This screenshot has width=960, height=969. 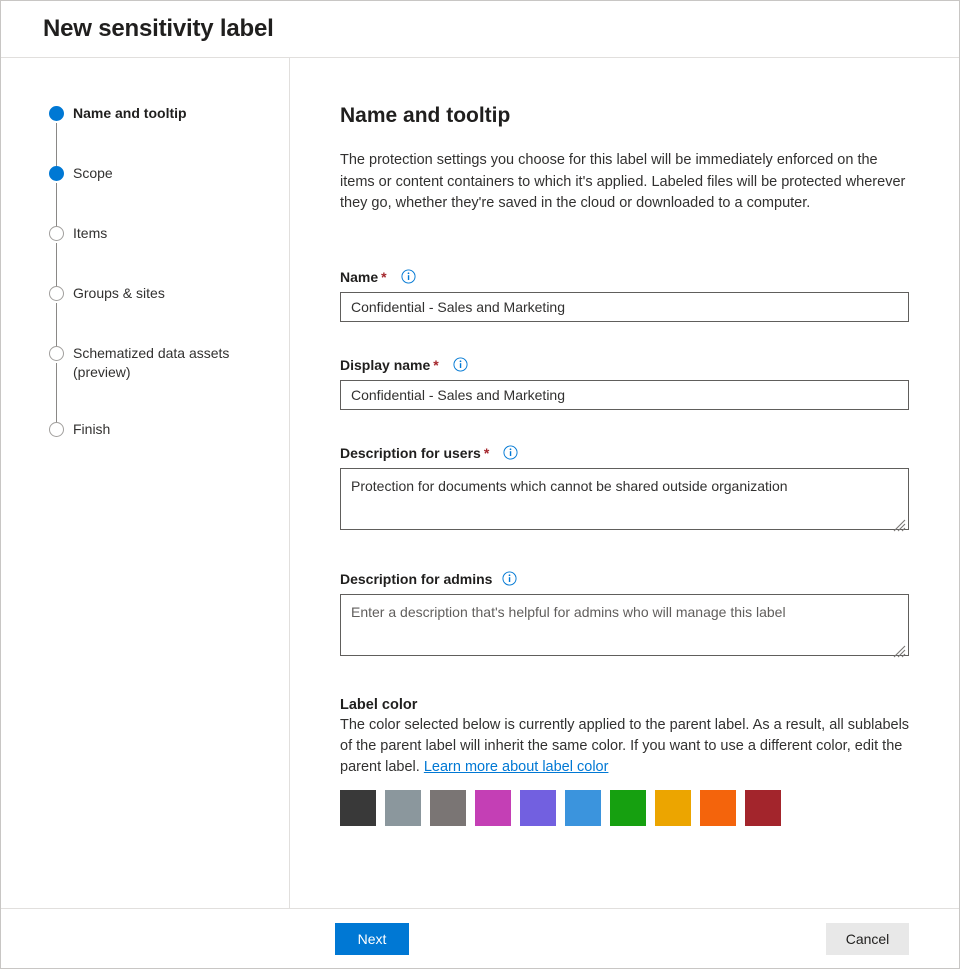 I want to click on field-description-for-admins: Description for admins, so click(x=634, y=616).